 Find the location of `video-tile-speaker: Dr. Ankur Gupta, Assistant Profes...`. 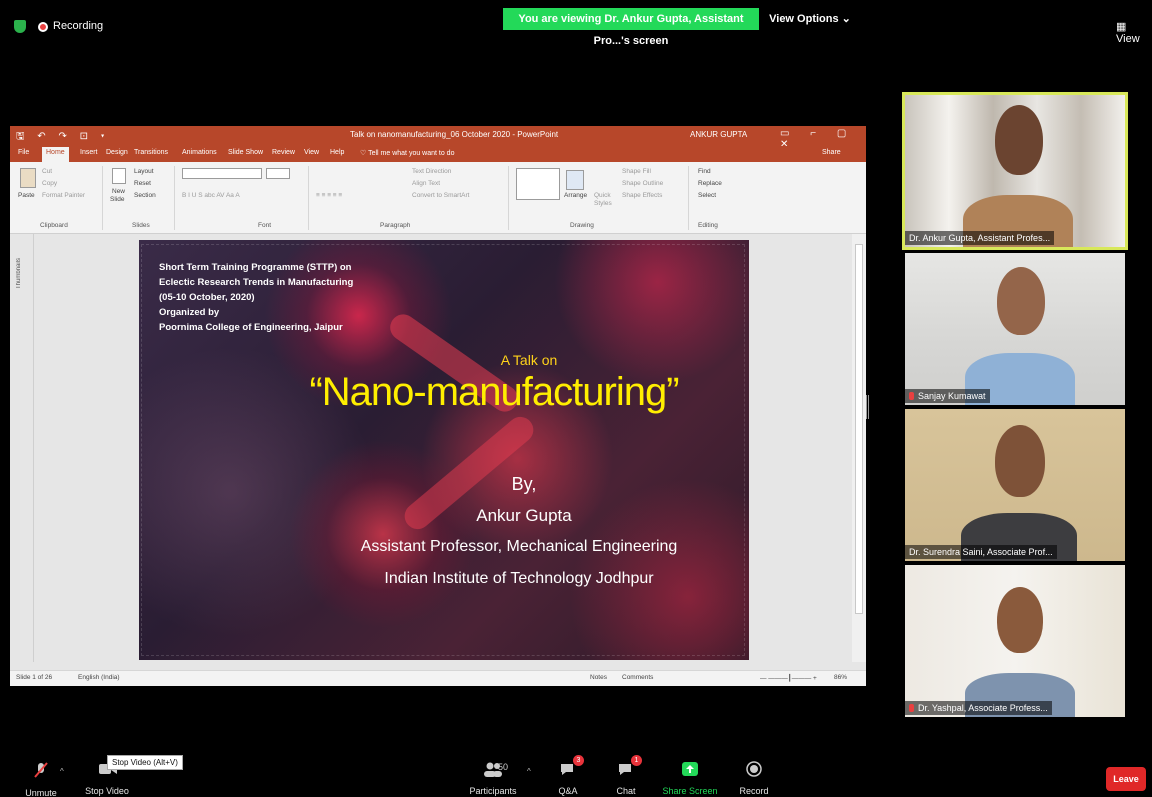

video-tile-speaker: Dr. Ankur Gupta, Assistant Profes... is located at coordinates (1015, 171).